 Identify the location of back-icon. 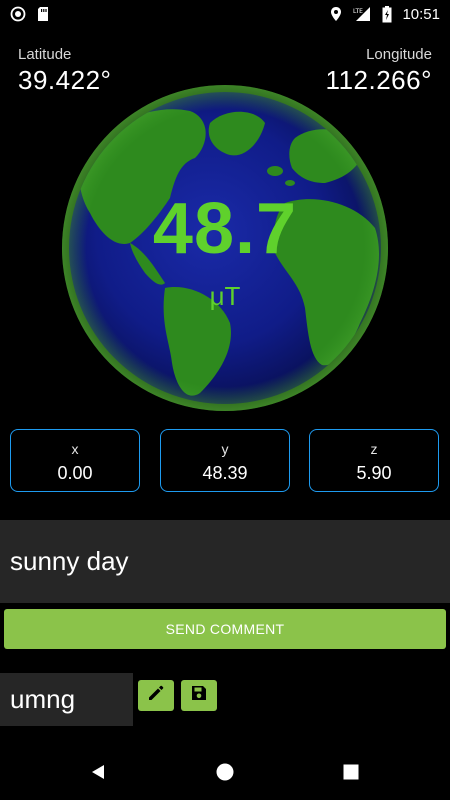
(98, 774).